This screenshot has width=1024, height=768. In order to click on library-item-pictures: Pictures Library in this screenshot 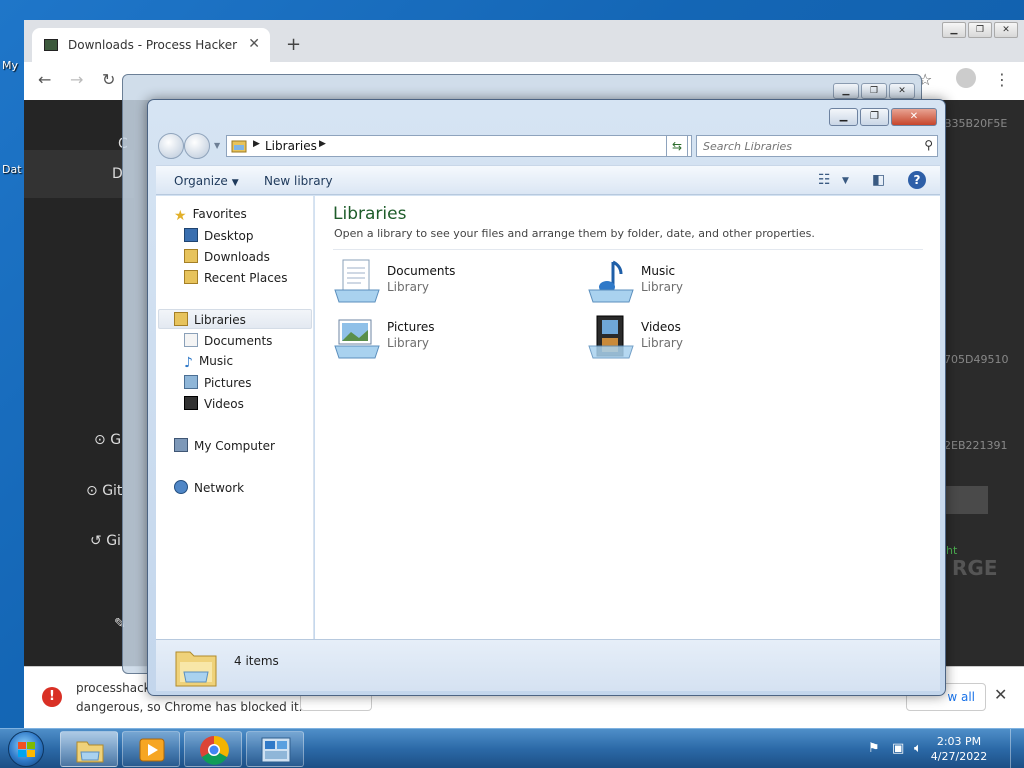, I will do `click(453, 340)`.